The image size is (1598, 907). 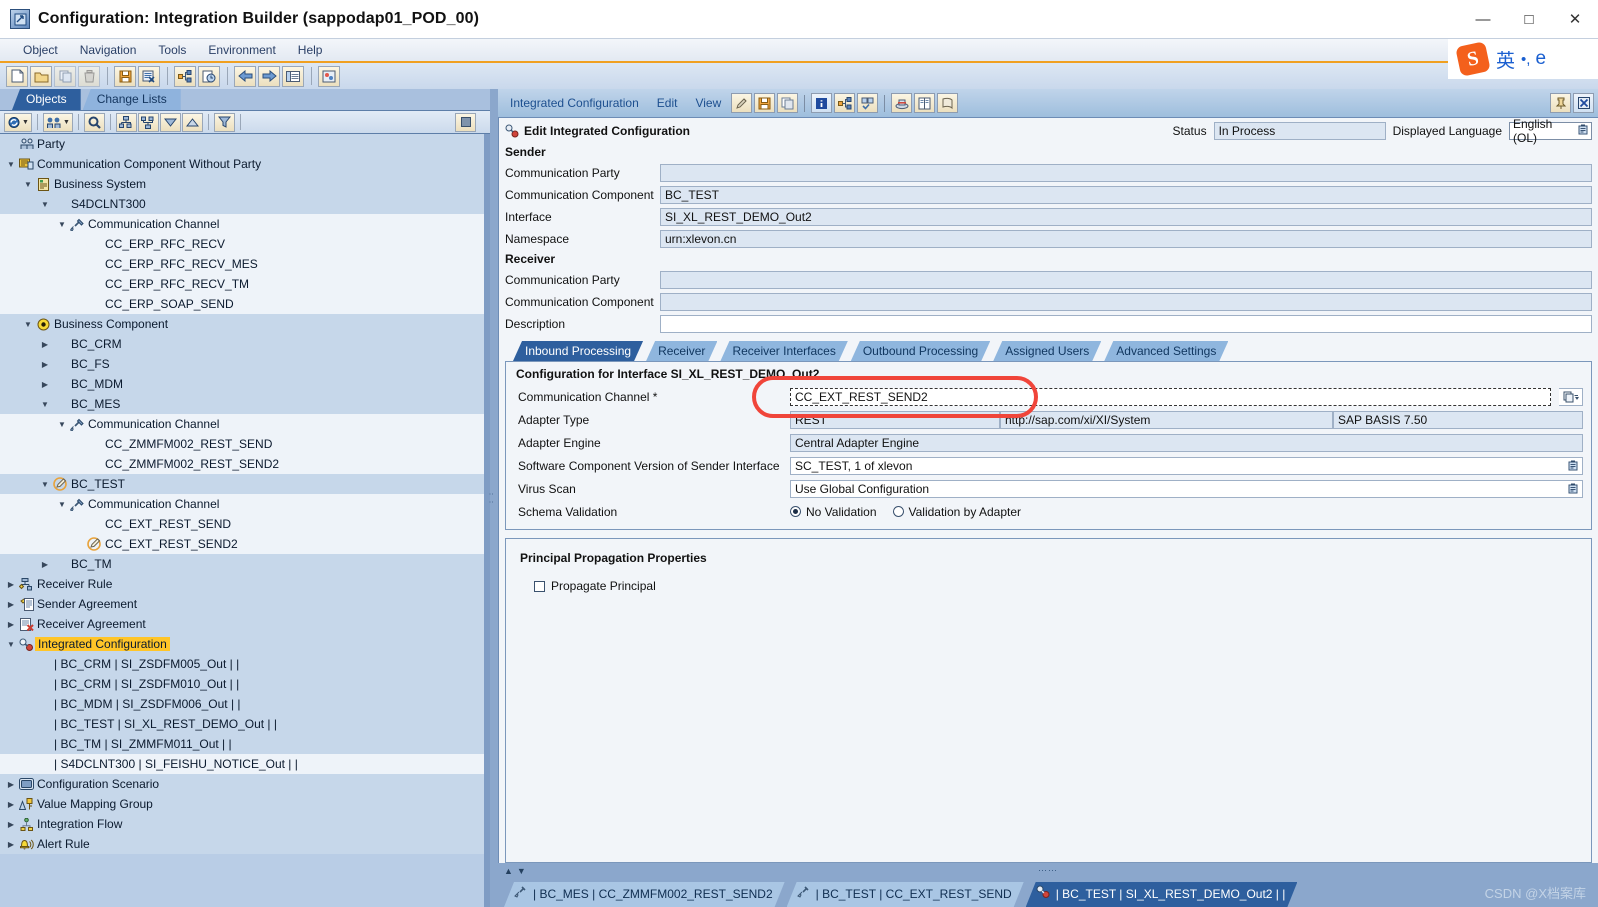 What do you see at coordinates (920, 351) in the screenshot?
I see `tab-outbound-processing: Outbound Processing` at bounding box center [920, 351].